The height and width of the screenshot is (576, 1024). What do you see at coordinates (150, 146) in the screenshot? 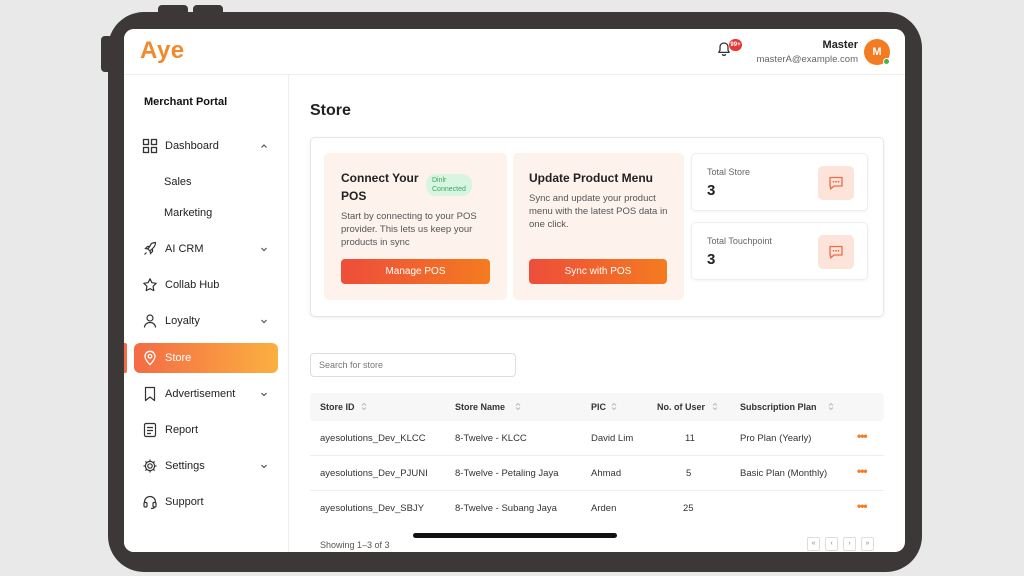
I see `grid-icon` at bounding box center [150, 146].